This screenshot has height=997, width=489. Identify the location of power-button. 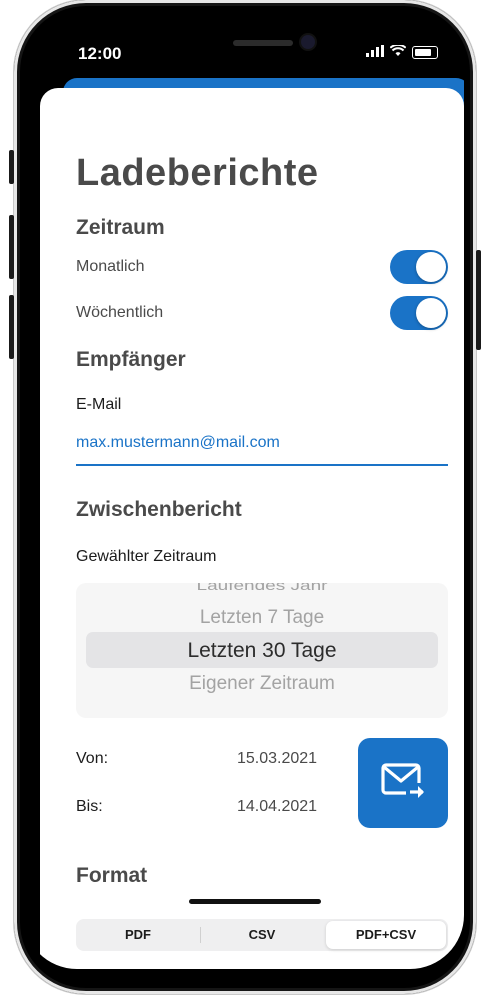
(478, 300).